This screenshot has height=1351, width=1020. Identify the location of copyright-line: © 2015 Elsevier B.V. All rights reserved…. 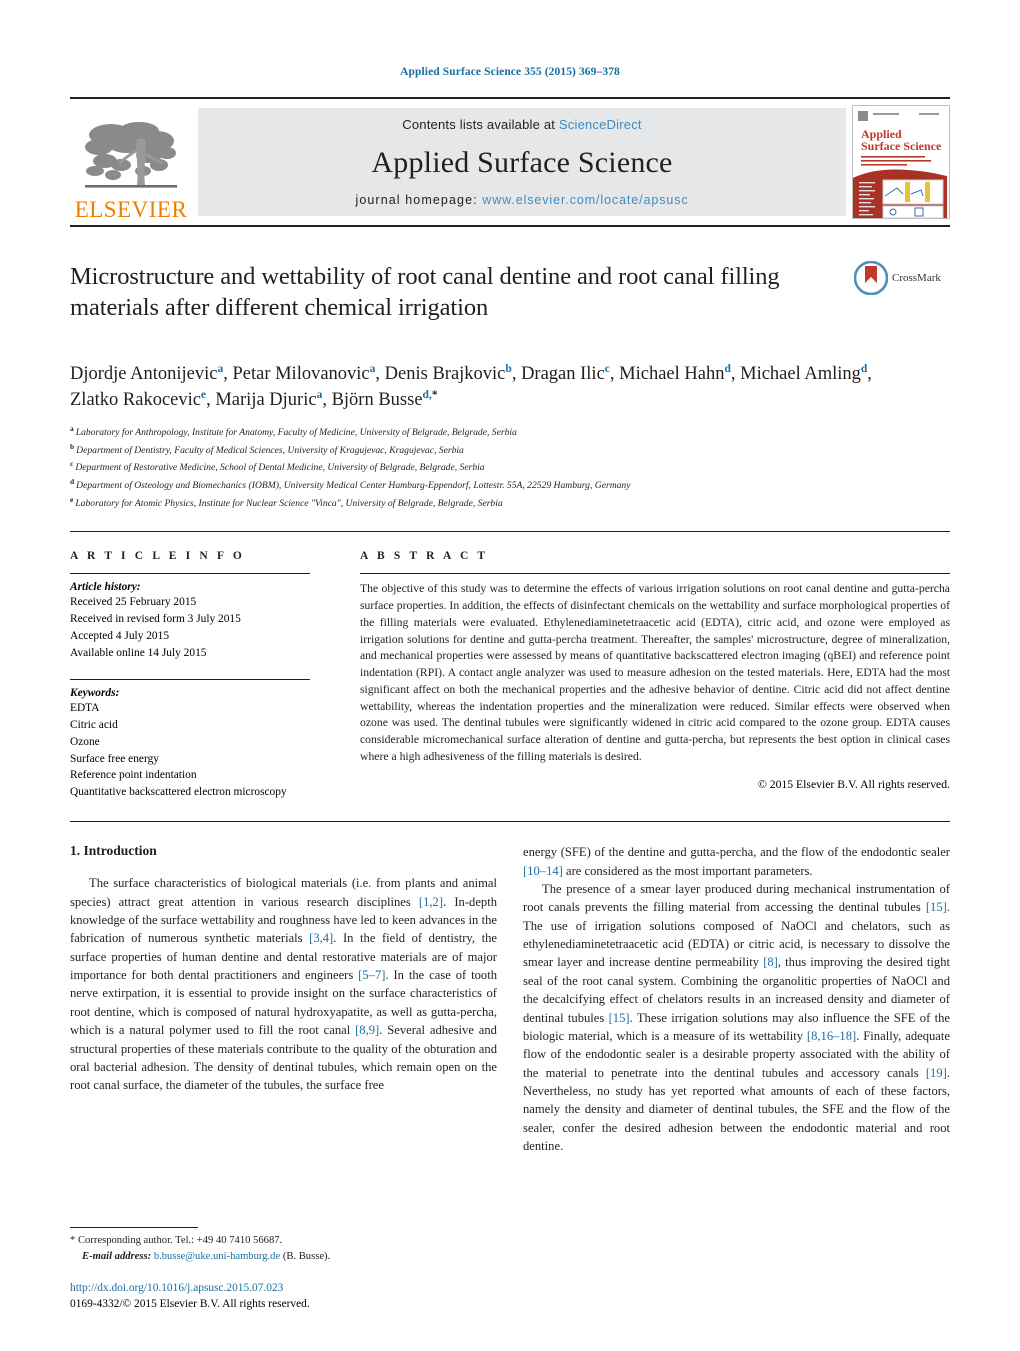
(853, 784).